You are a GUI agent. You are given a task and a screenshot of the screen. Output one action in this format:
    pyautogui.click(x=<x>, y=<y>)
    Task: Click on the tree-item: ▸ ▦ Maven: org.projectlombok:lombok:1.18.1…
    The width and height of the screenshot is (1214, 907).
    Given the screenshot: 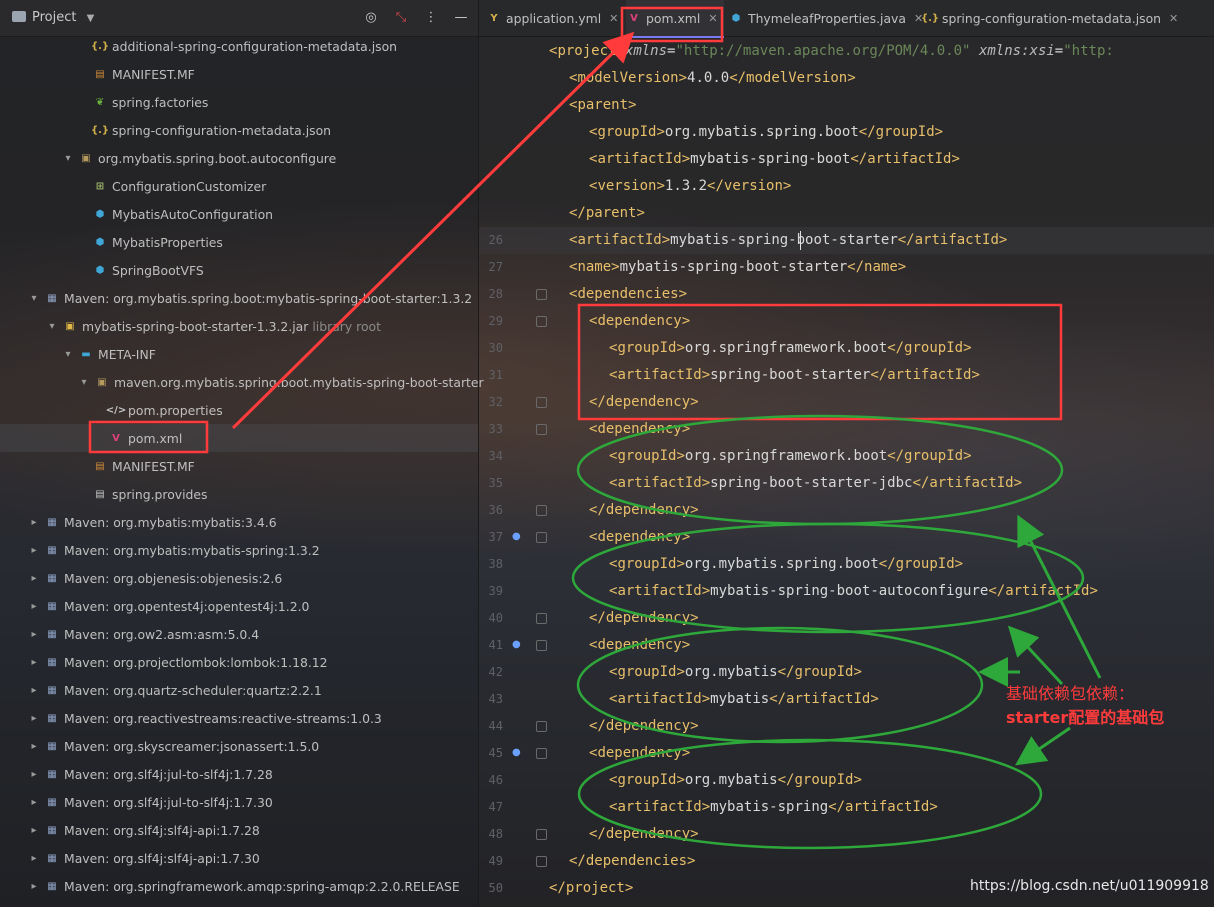 What is the action you would take?
    pyautogui.click(x=177, y=662)
    